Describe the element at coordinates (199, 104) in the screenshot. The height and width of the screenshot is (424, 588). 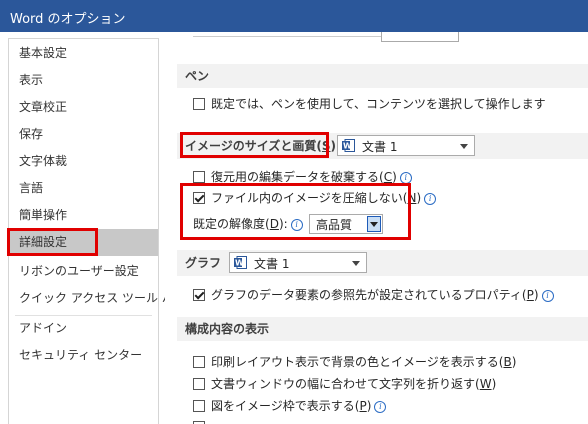
I see `pen-select-checkbox` at that location.